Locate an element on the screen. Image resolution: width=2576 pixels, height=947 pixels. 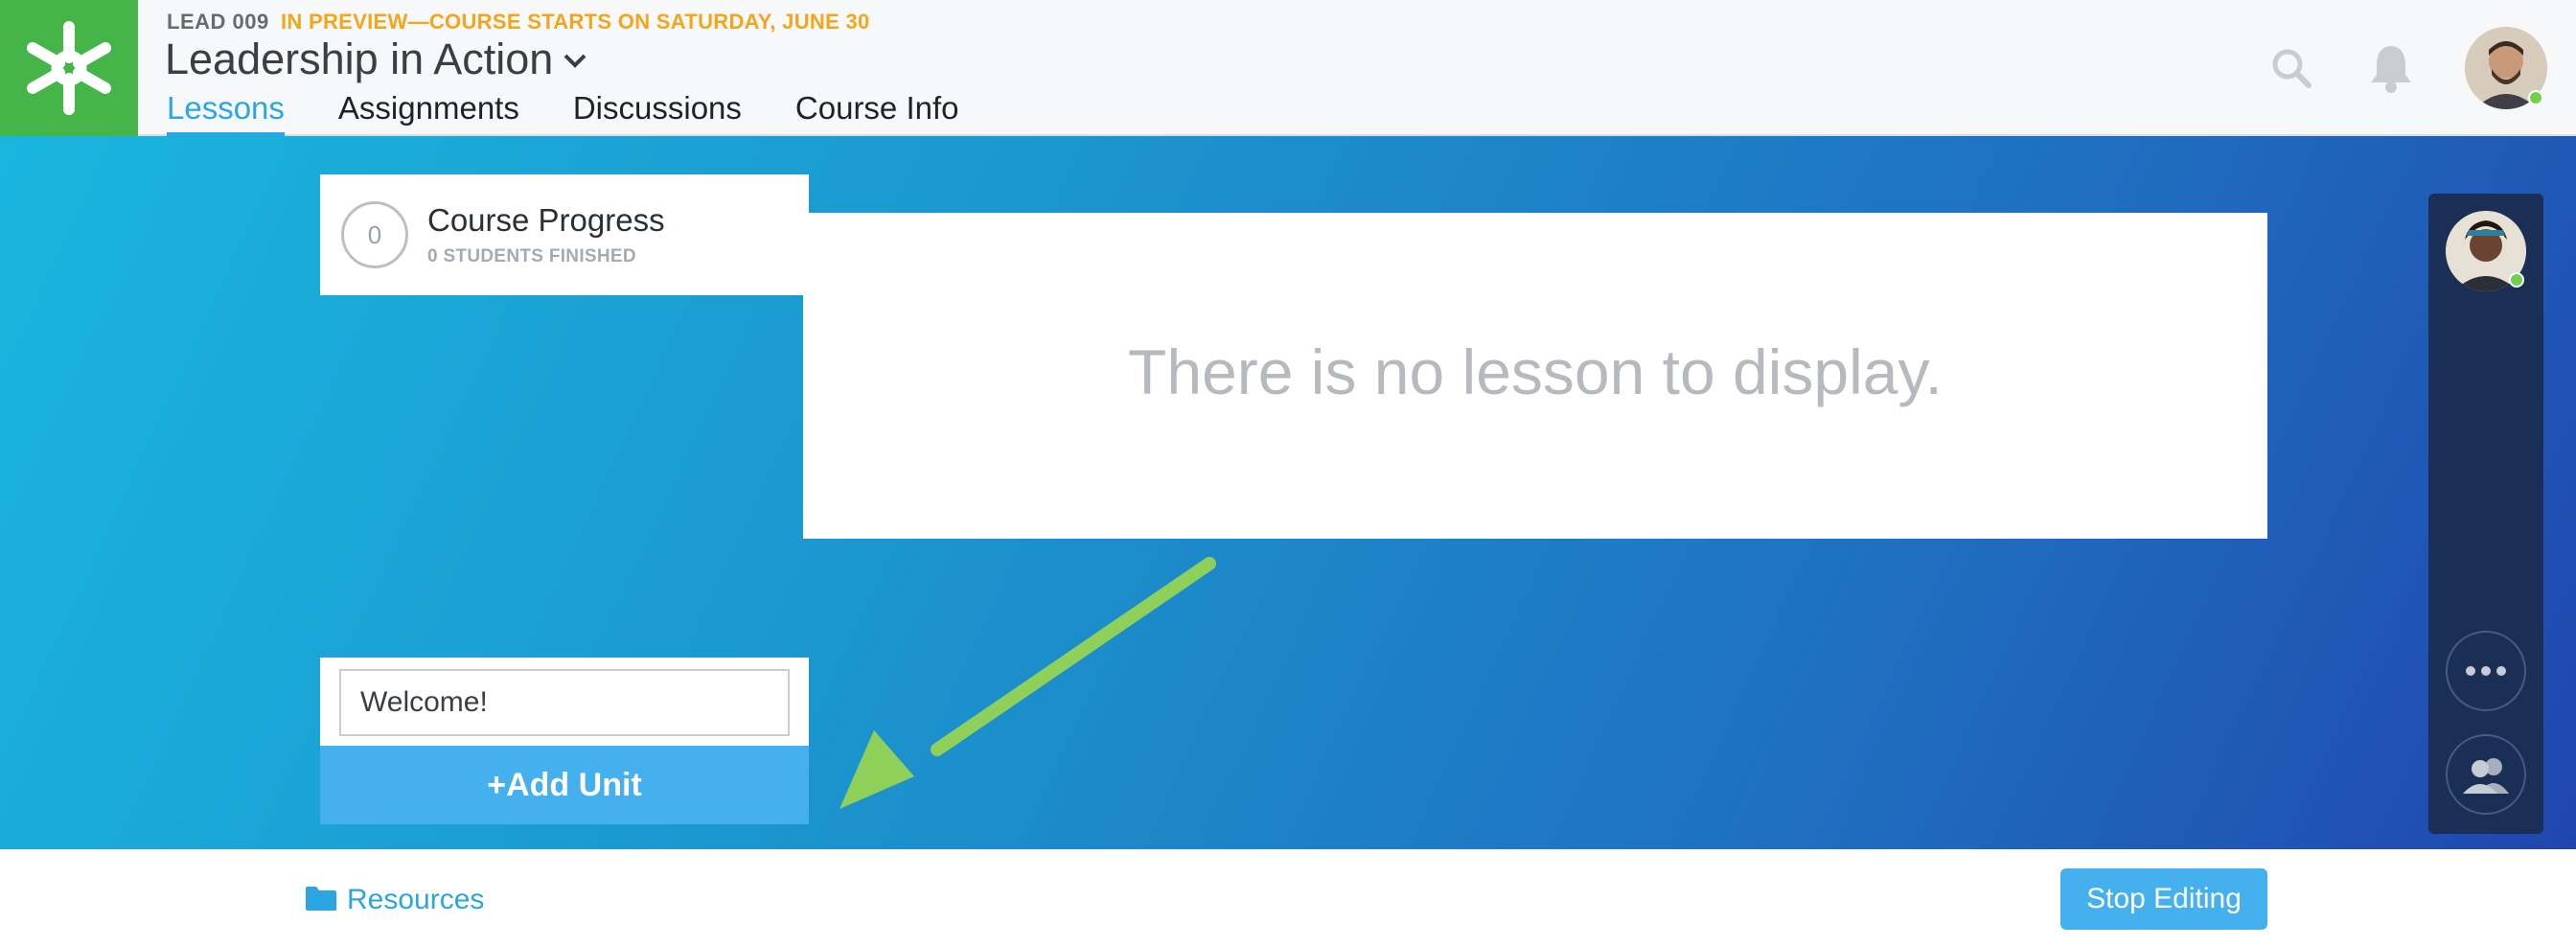
course-progress-card: 0 Course Progress 0 STUDENTS FINISHED is located at coordinates (564, 234).